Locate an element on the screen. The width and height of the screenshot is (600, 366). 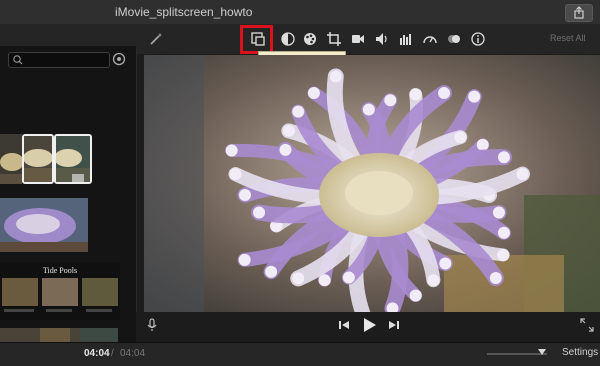
magic-wand-icon is located at coordinates (156, 39).